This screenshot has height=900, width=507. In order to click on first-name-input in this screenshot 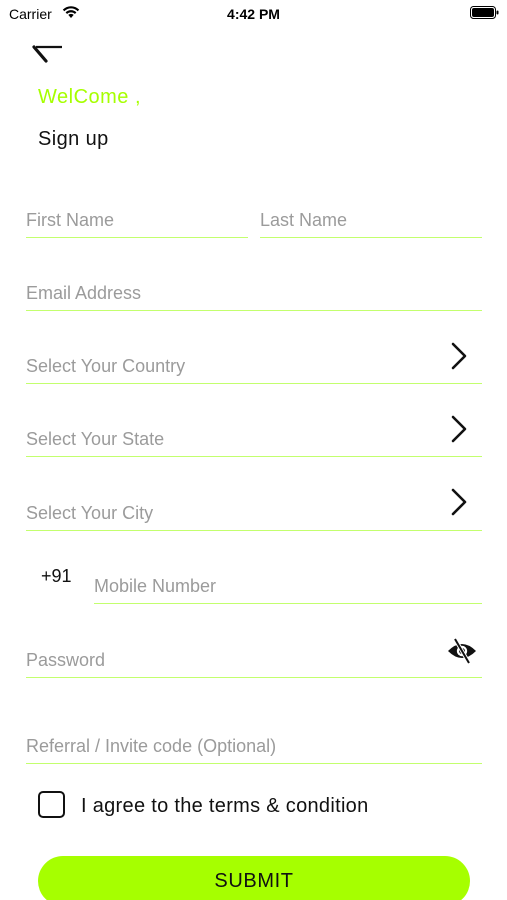, I will do `click(137, 220)`.